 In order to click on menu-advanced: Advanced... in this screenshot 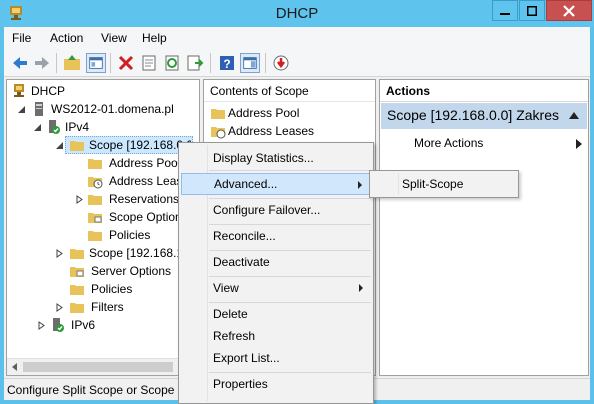, I will do `click(276, 184)`.